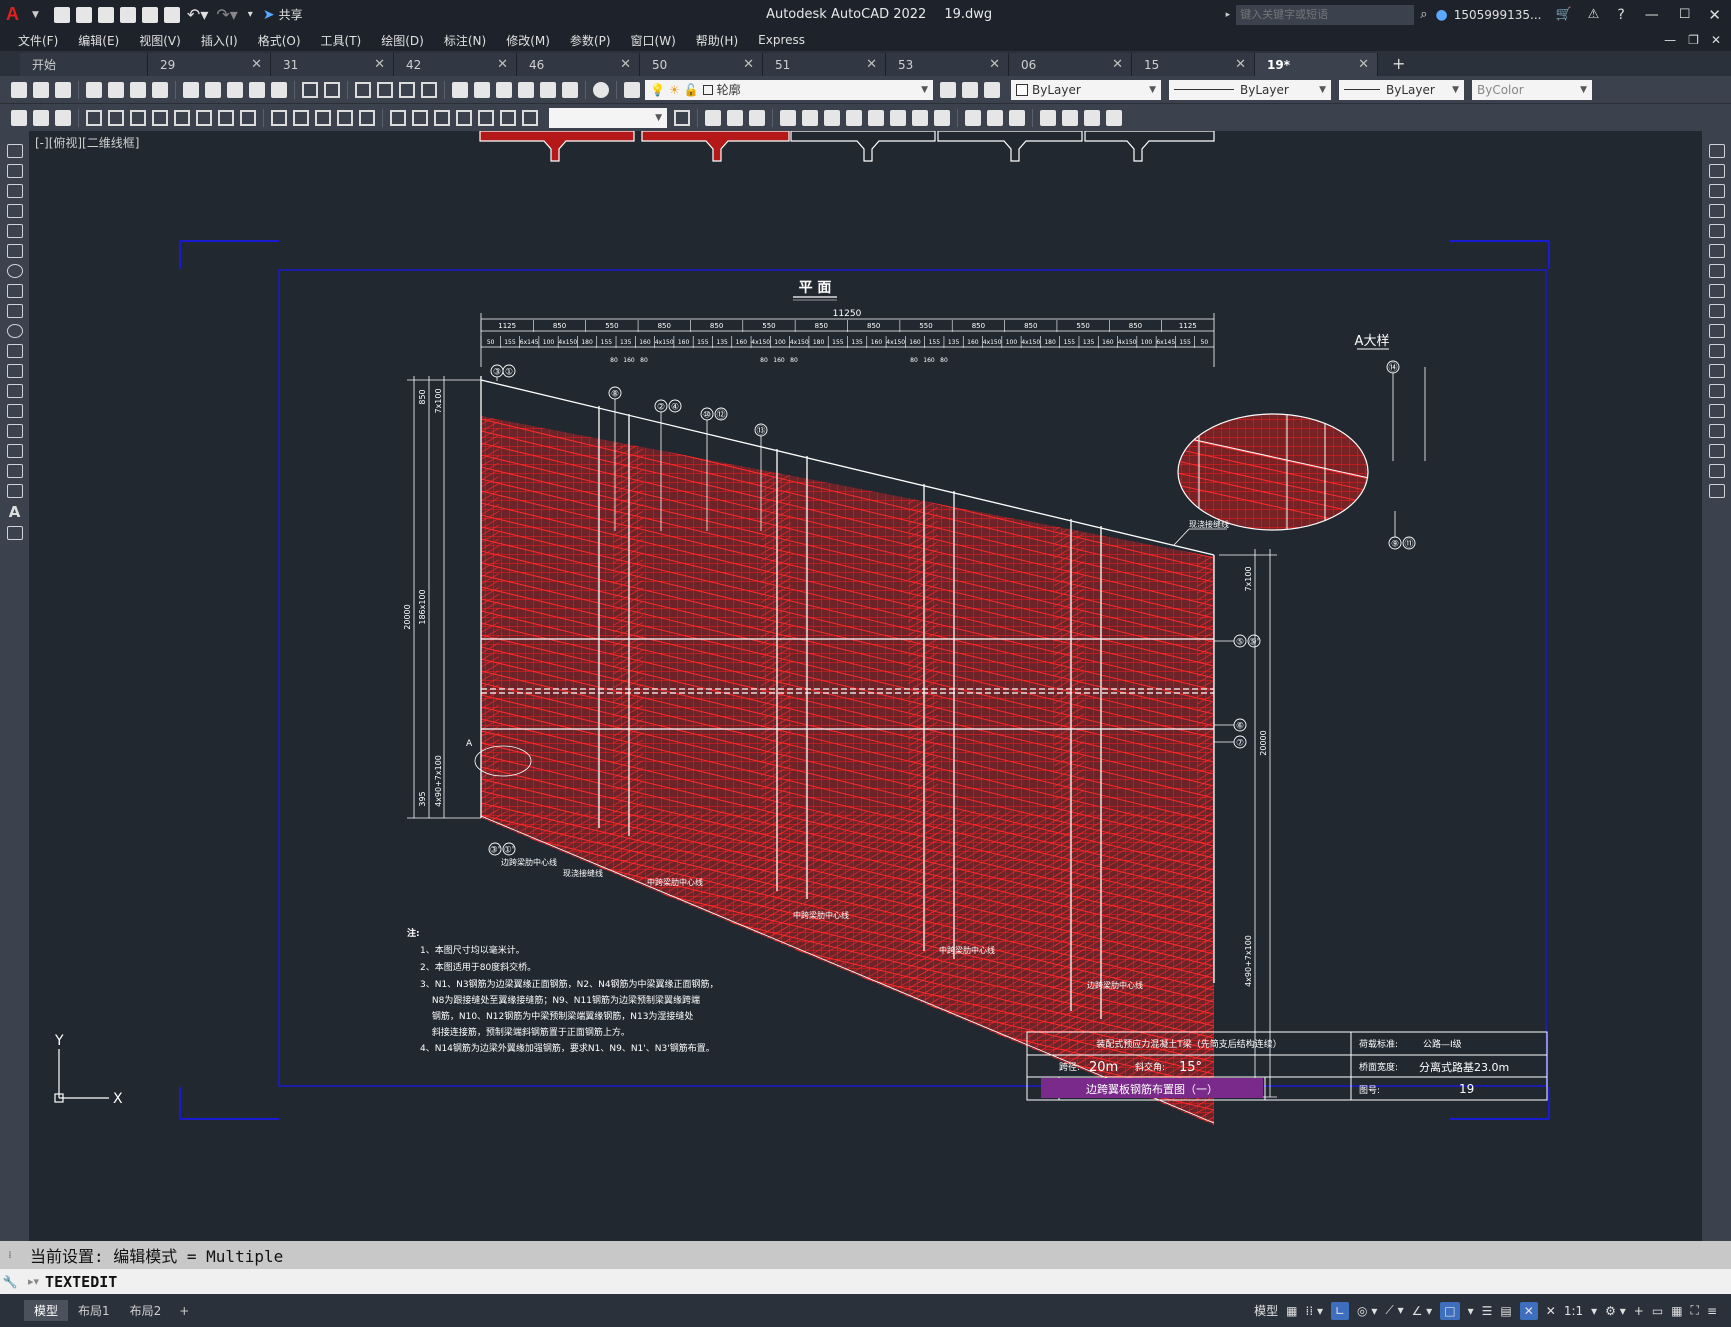 This screenshot has width=1731, height=1327. What do you see at coordinates (213, 89) in the screenshot?
I see `copy-icon` at bounding box center [213, 89].